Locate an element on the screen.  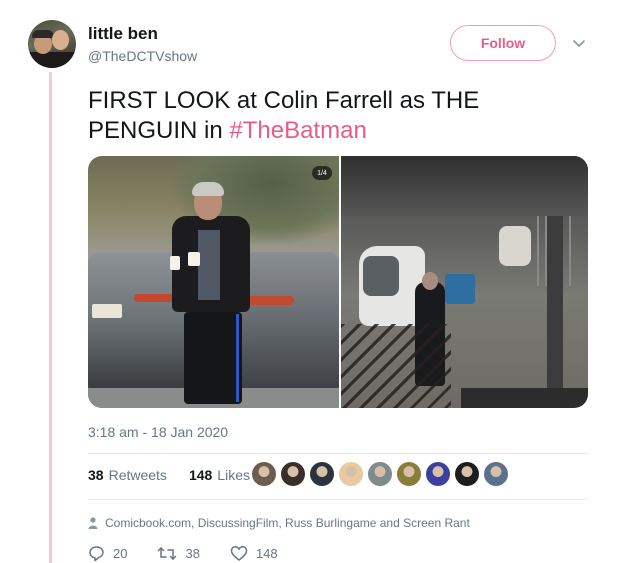
retweets-label: Retweets is located at coordinates (137, 475).